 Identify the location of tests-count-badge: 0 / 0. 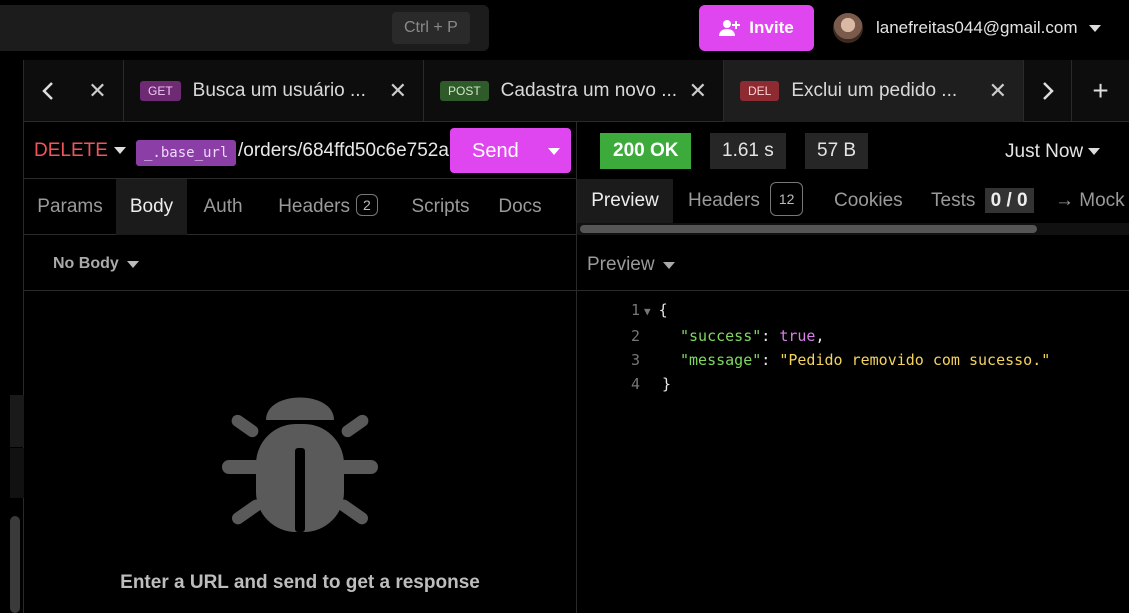
(1009, 200).